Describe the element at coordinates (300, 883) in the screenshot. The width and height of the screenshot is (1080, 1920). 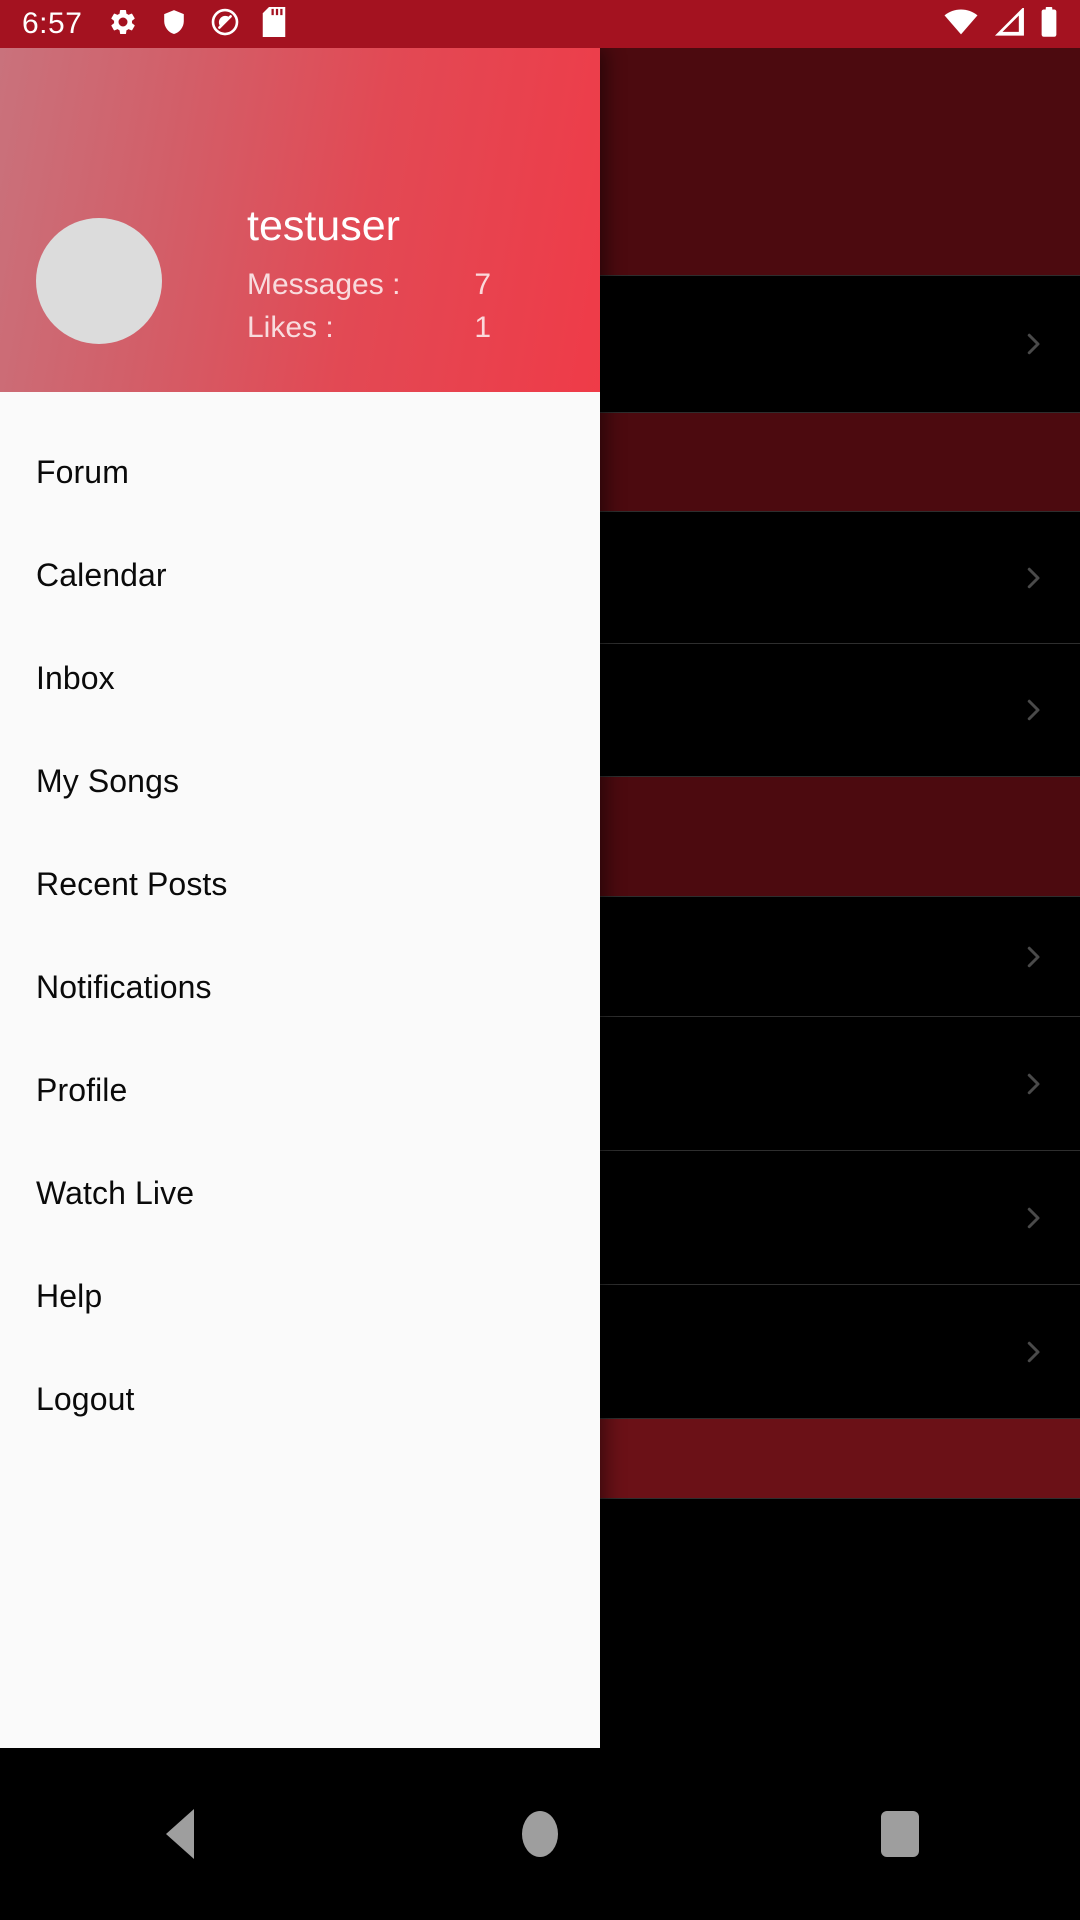
I see `drawer-menu-item-recent-posts: Recent Posts` at that location.